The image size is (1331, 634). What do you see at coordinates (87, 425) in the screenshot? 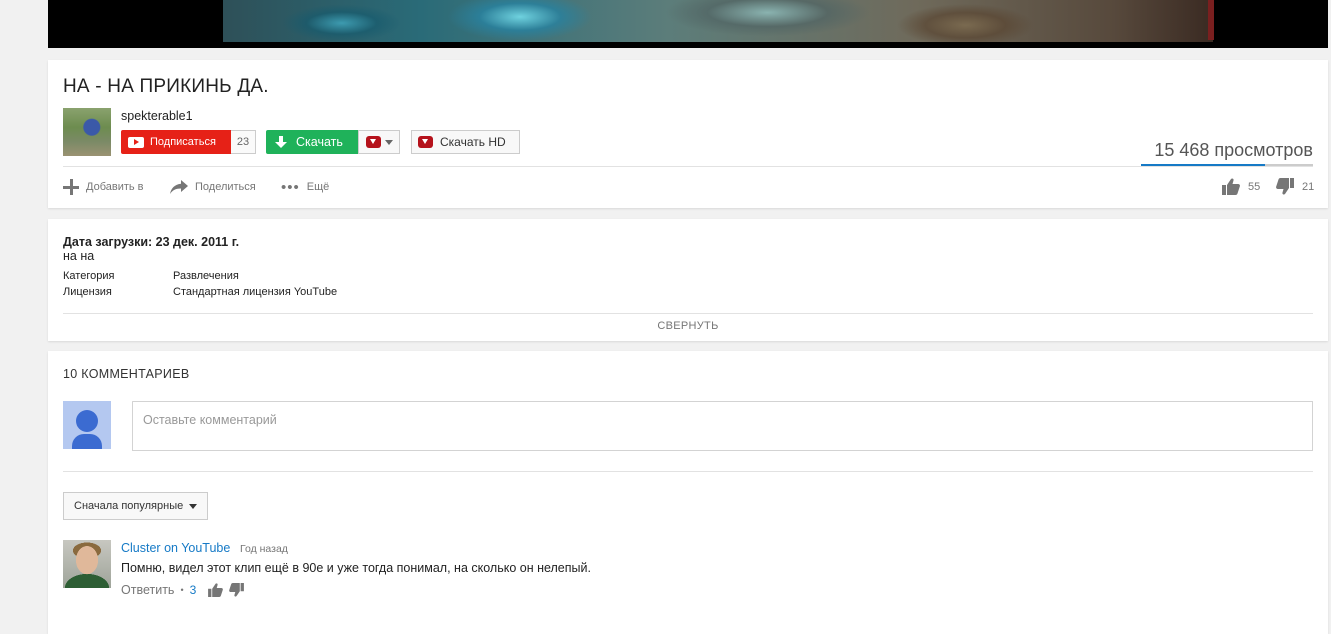
I see `user-avatar-icon` at bounding box center [87, 425].